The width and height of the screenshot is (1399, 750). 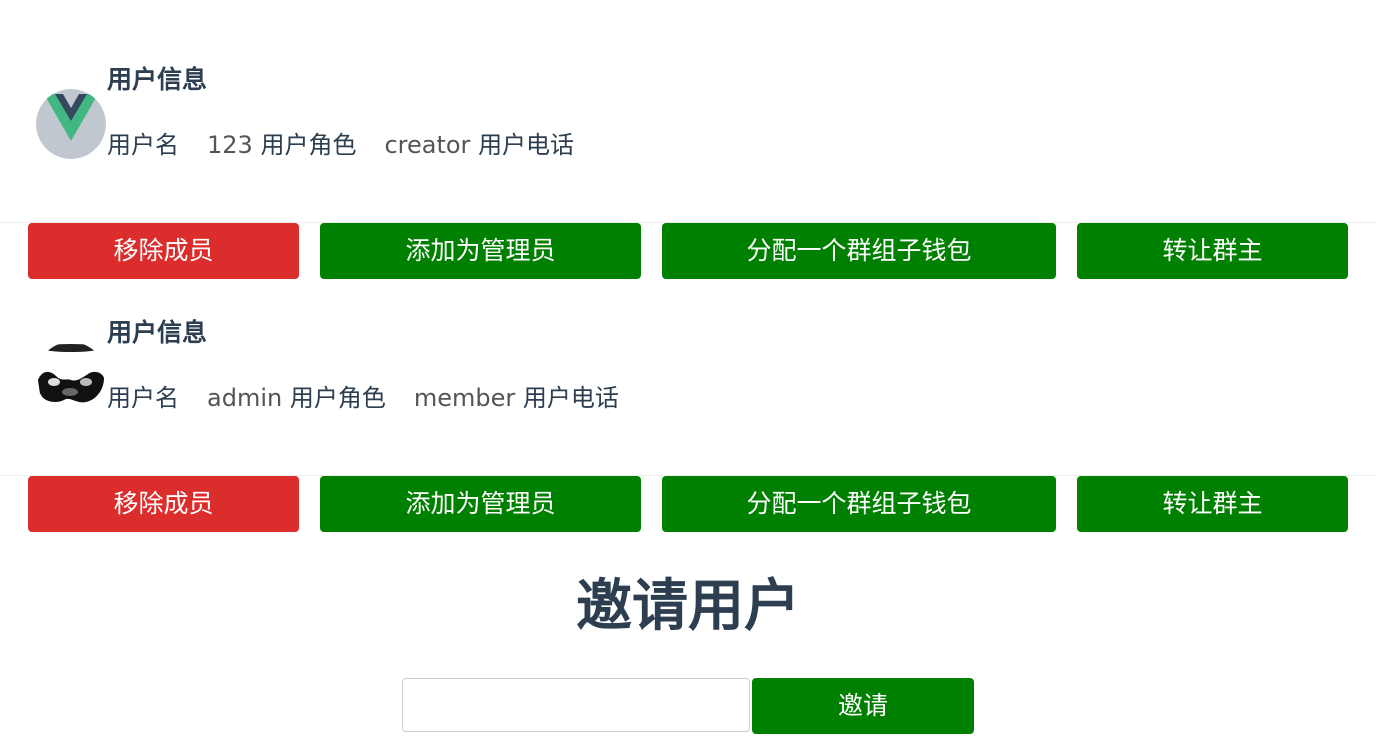 What do you see at coordinates (71, 377) in the screenshot?
I see `user-photo-avatar` at bounding box center [71, 377].